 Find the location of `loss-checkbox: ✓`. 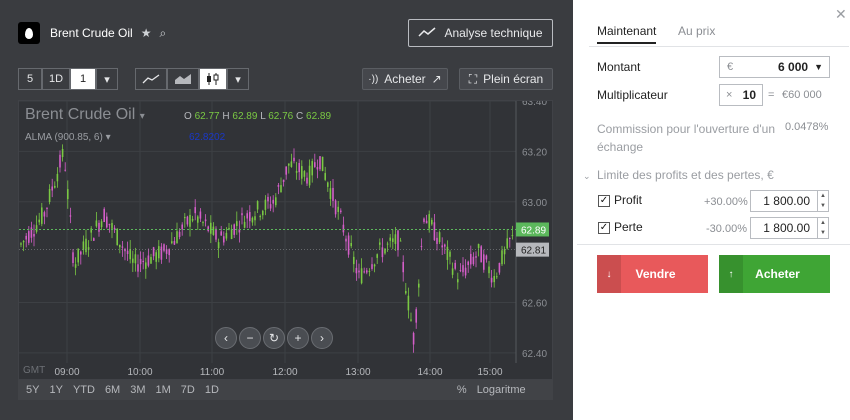

loss-checkbox: ✓ is located at coordinates (604, 228).